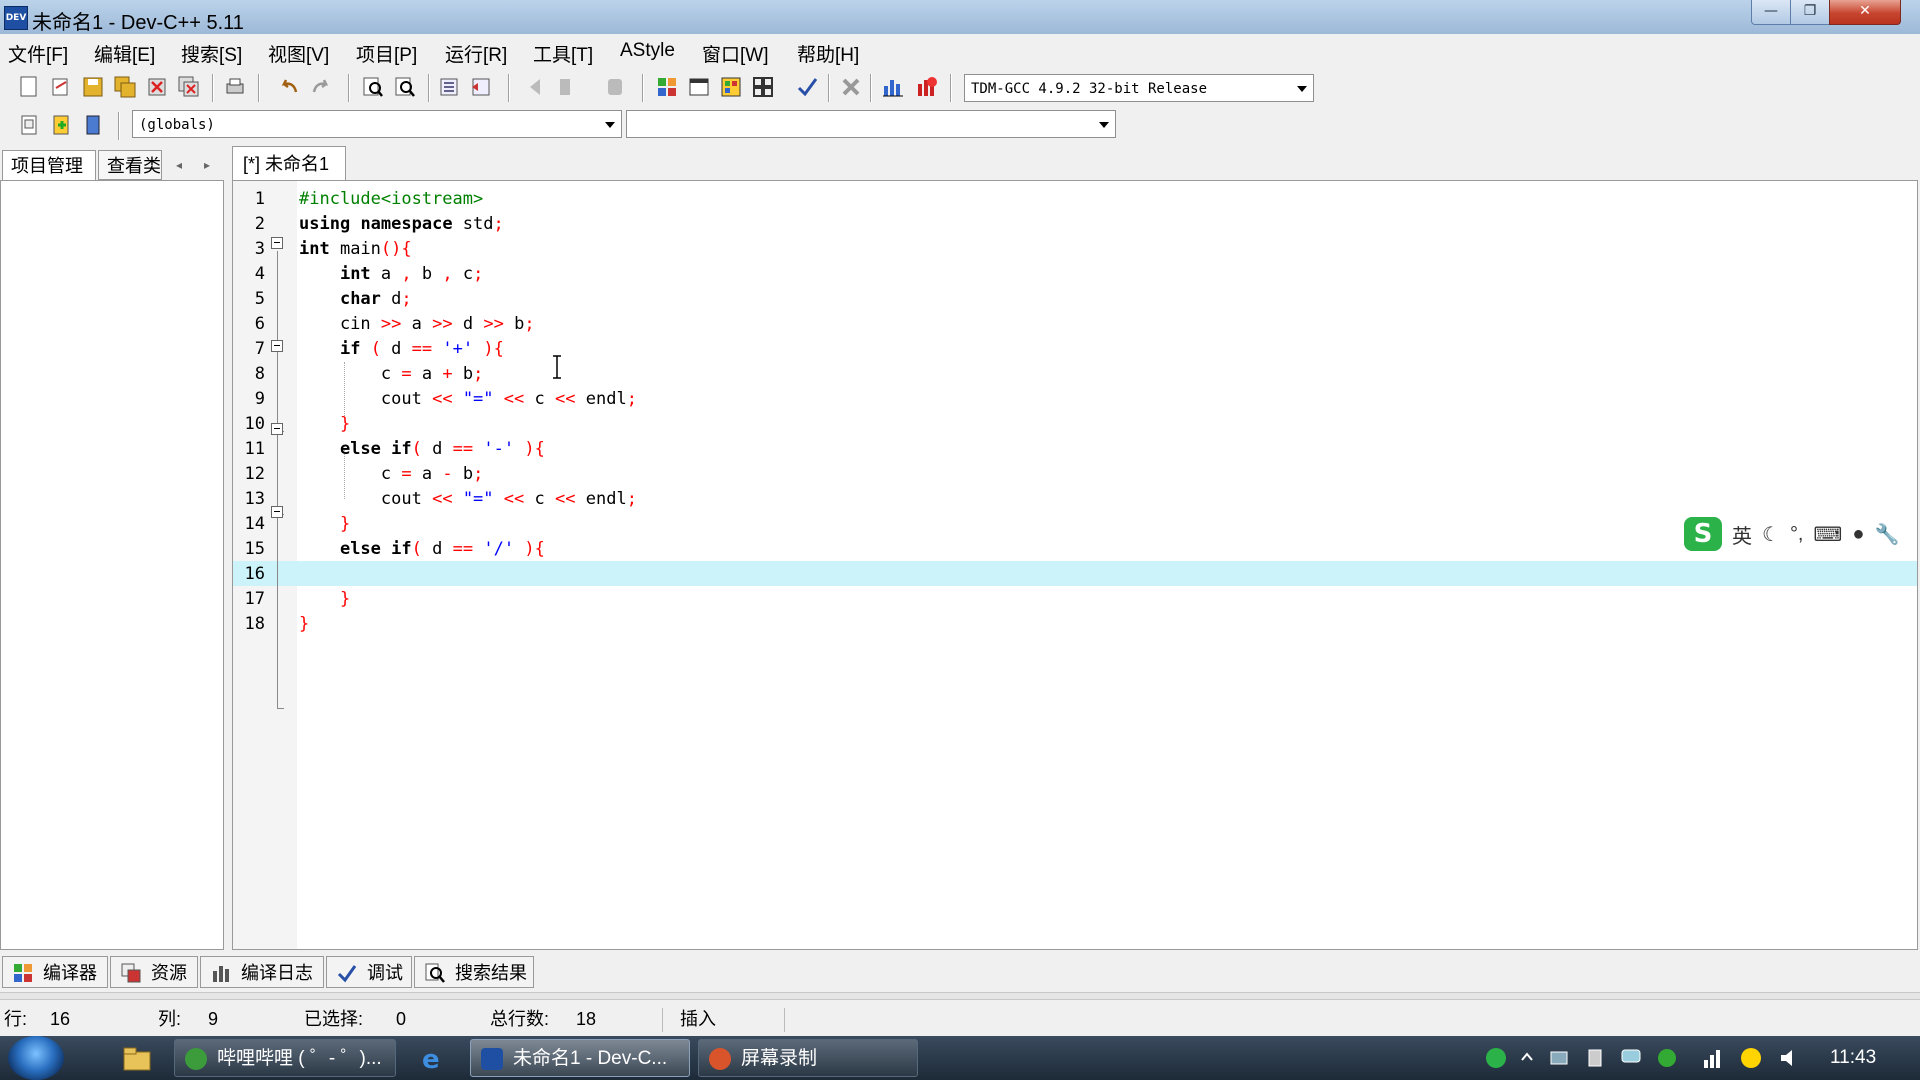  Describe the element at coordinates (189, 87) in the screenshot. I see `close-all-icon` at that location.